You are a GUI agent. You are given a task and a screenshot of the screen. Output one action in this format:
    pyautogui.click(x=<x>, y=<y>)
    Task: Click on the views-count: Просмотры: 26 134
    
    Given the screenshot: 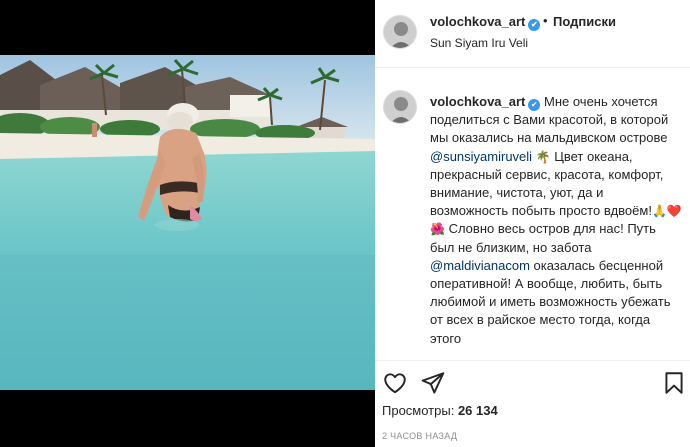 What is the action you would take?
    pyautogui.click(x=440, y=410)
    